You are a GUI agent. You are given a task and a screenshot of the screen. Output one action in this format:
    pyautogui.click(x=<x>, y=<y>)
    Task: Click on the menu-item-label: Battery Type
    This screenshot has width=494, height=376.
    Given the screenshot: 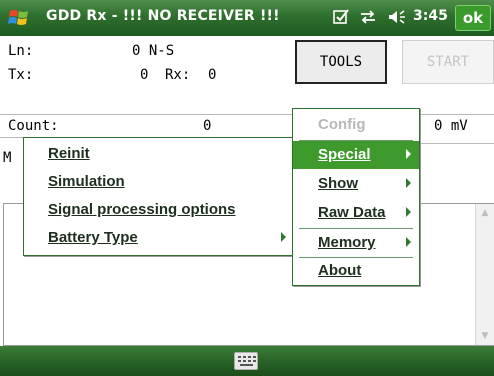 What is the action you would take?
    pyautogui.click(x=93, y=237)
    